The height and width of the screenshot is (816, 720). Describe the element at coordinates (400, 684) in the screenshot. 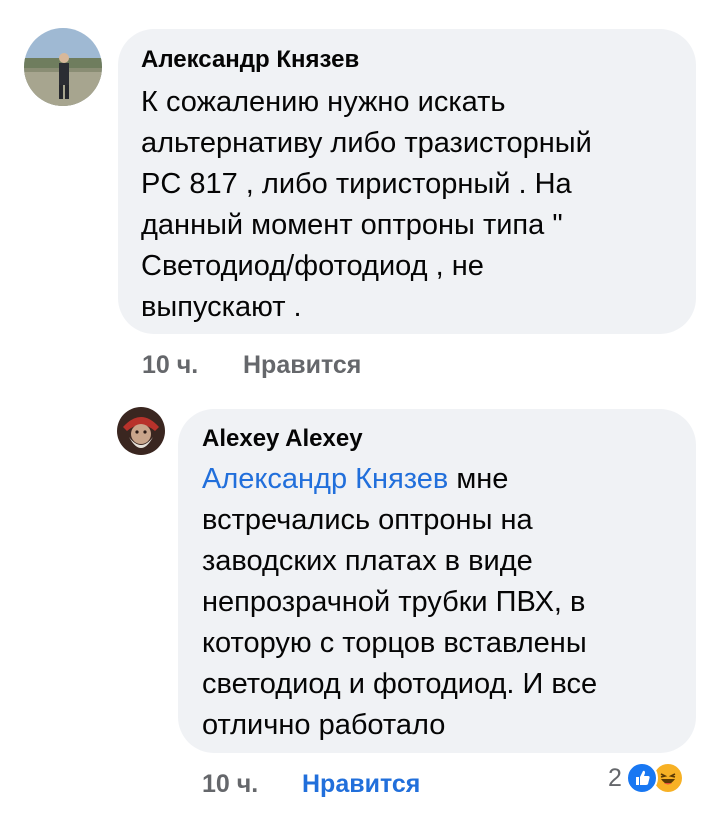

I see `reply-text-line: светодиод и фотодиод. И все` at that location.